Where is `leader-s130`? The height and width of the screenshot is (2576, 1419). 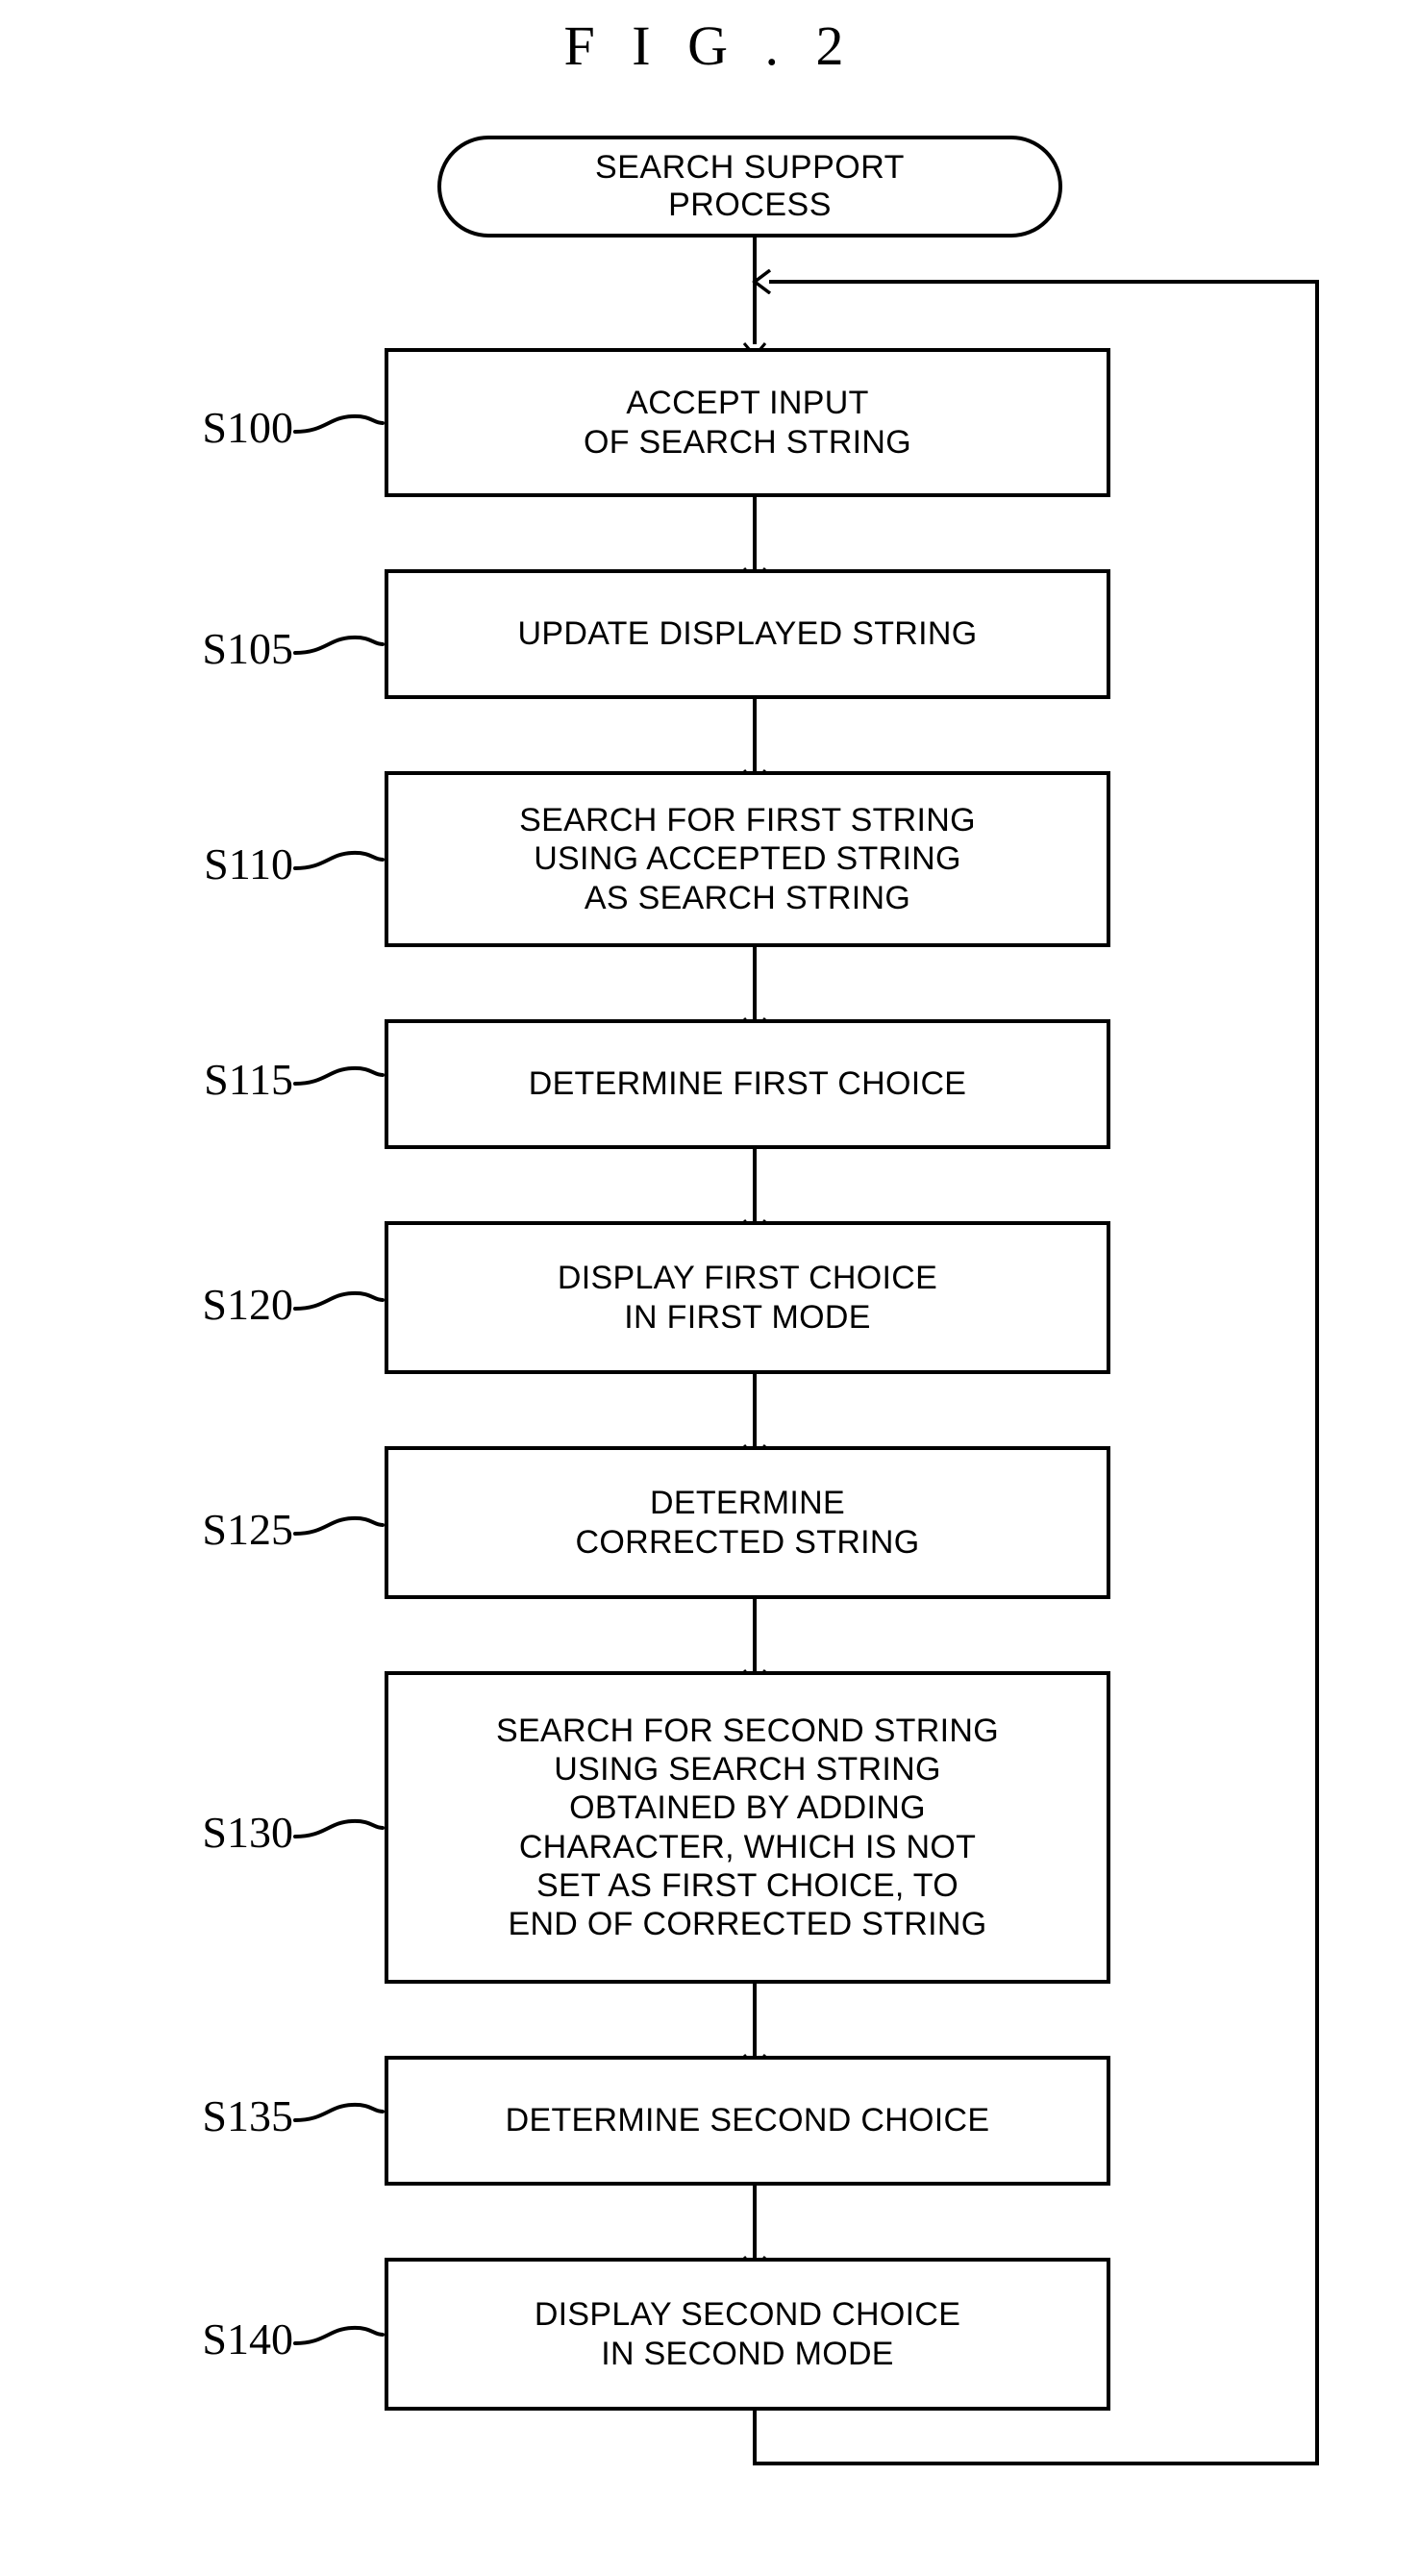
leader-s130 is located at coordinates (339, 1828).